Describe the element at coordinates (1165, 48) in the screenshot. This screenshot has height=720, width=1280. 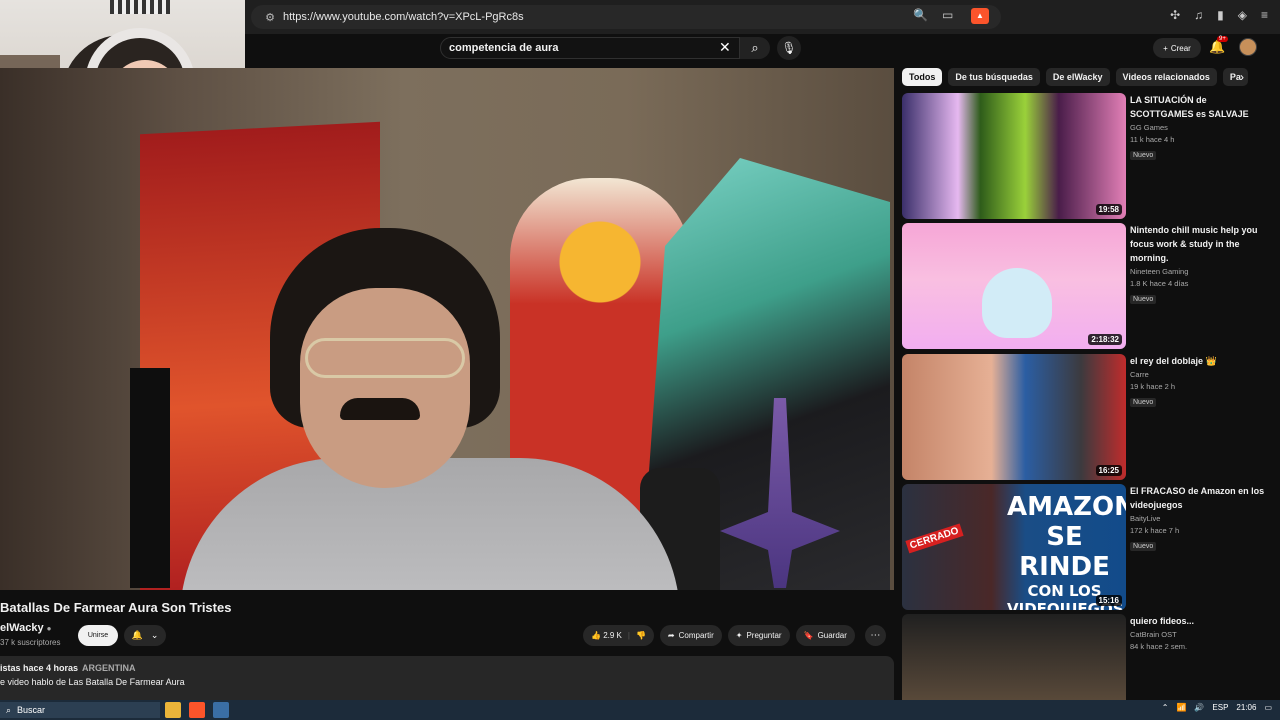
I see `plus-icon: +` at that location.